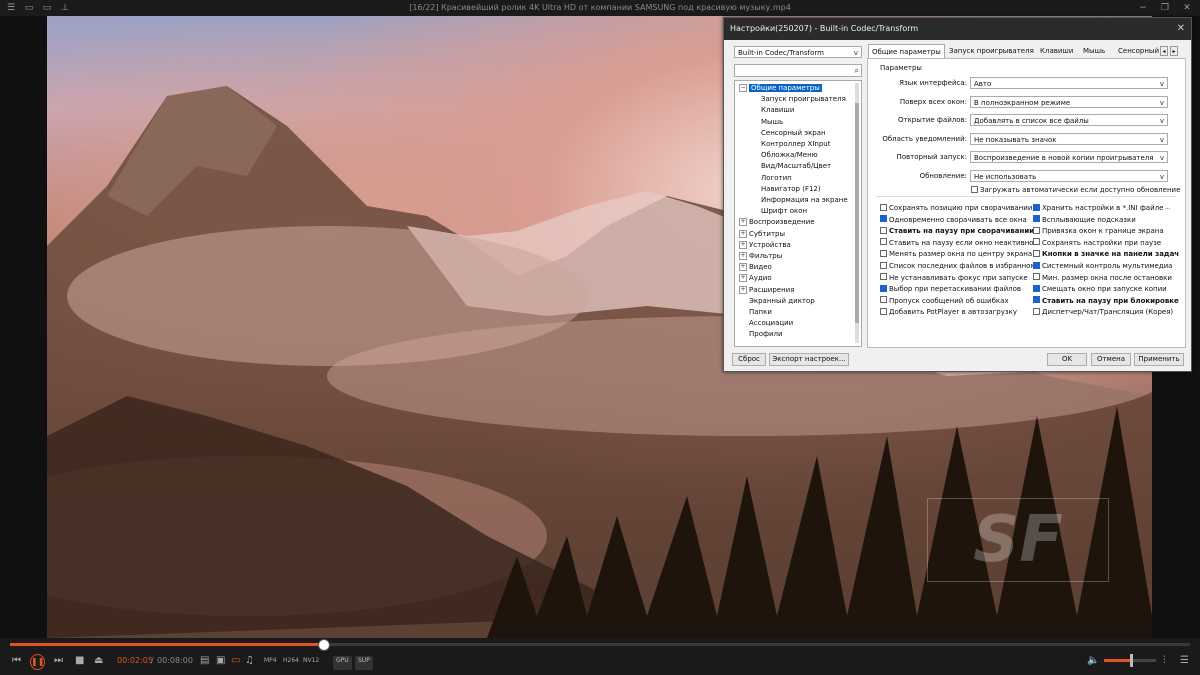 This screenshot has width=1200, height=675. Describe the element at coordinates (1067, 359) in the screenshot. I see `ok-button: OK` at that location.